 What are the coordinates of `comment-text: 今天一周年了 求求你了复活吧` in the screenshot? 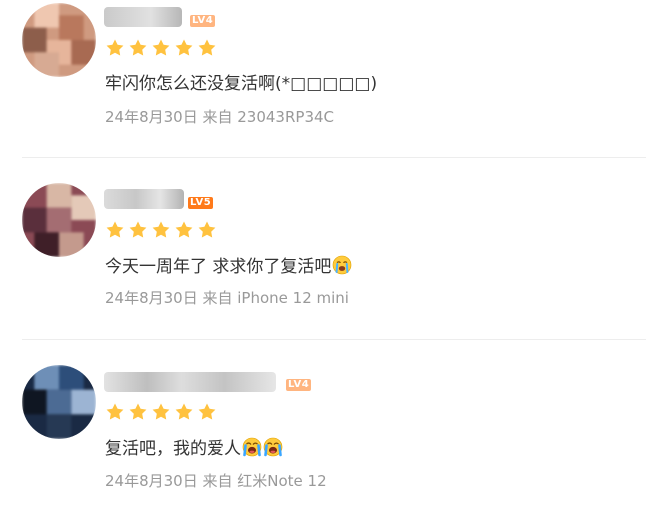 It's located at (228, 266).